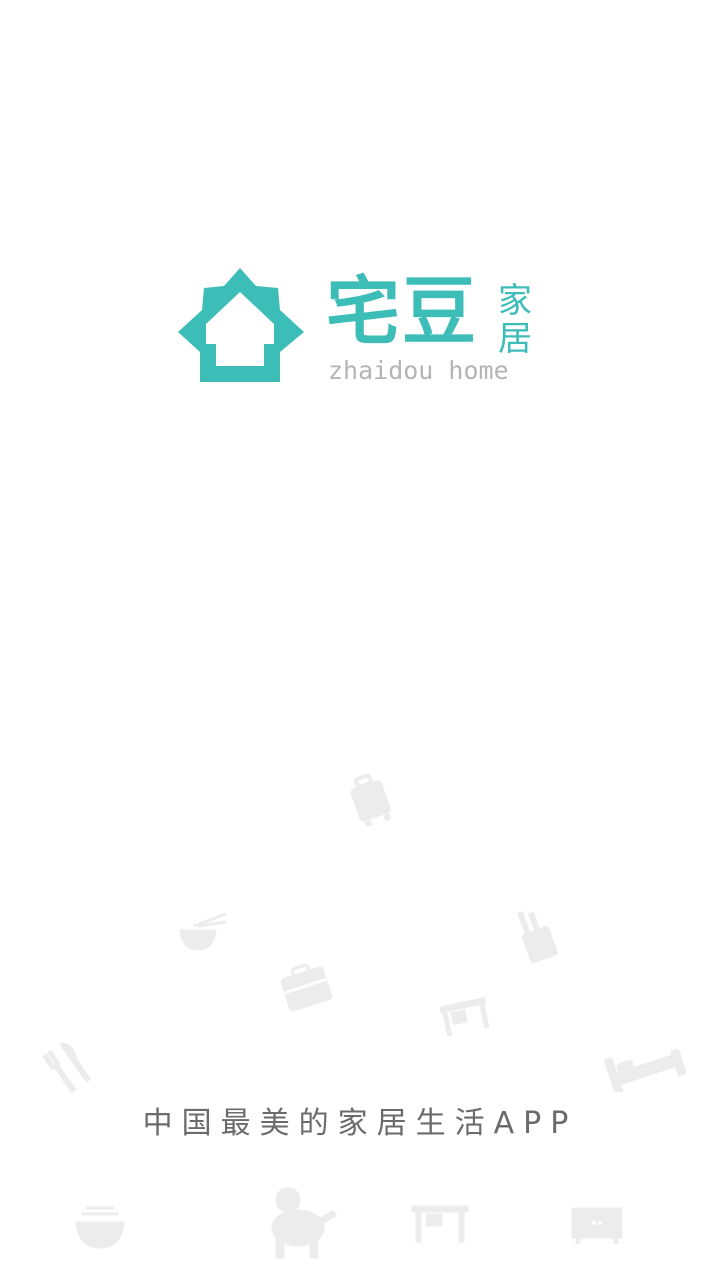 The height and width of the screenshot is (1280, 720). What do you see at coordinates (203, 931) in the screenshot?
I see `noodle-bowl-icon` at bounding box center [203, 931].